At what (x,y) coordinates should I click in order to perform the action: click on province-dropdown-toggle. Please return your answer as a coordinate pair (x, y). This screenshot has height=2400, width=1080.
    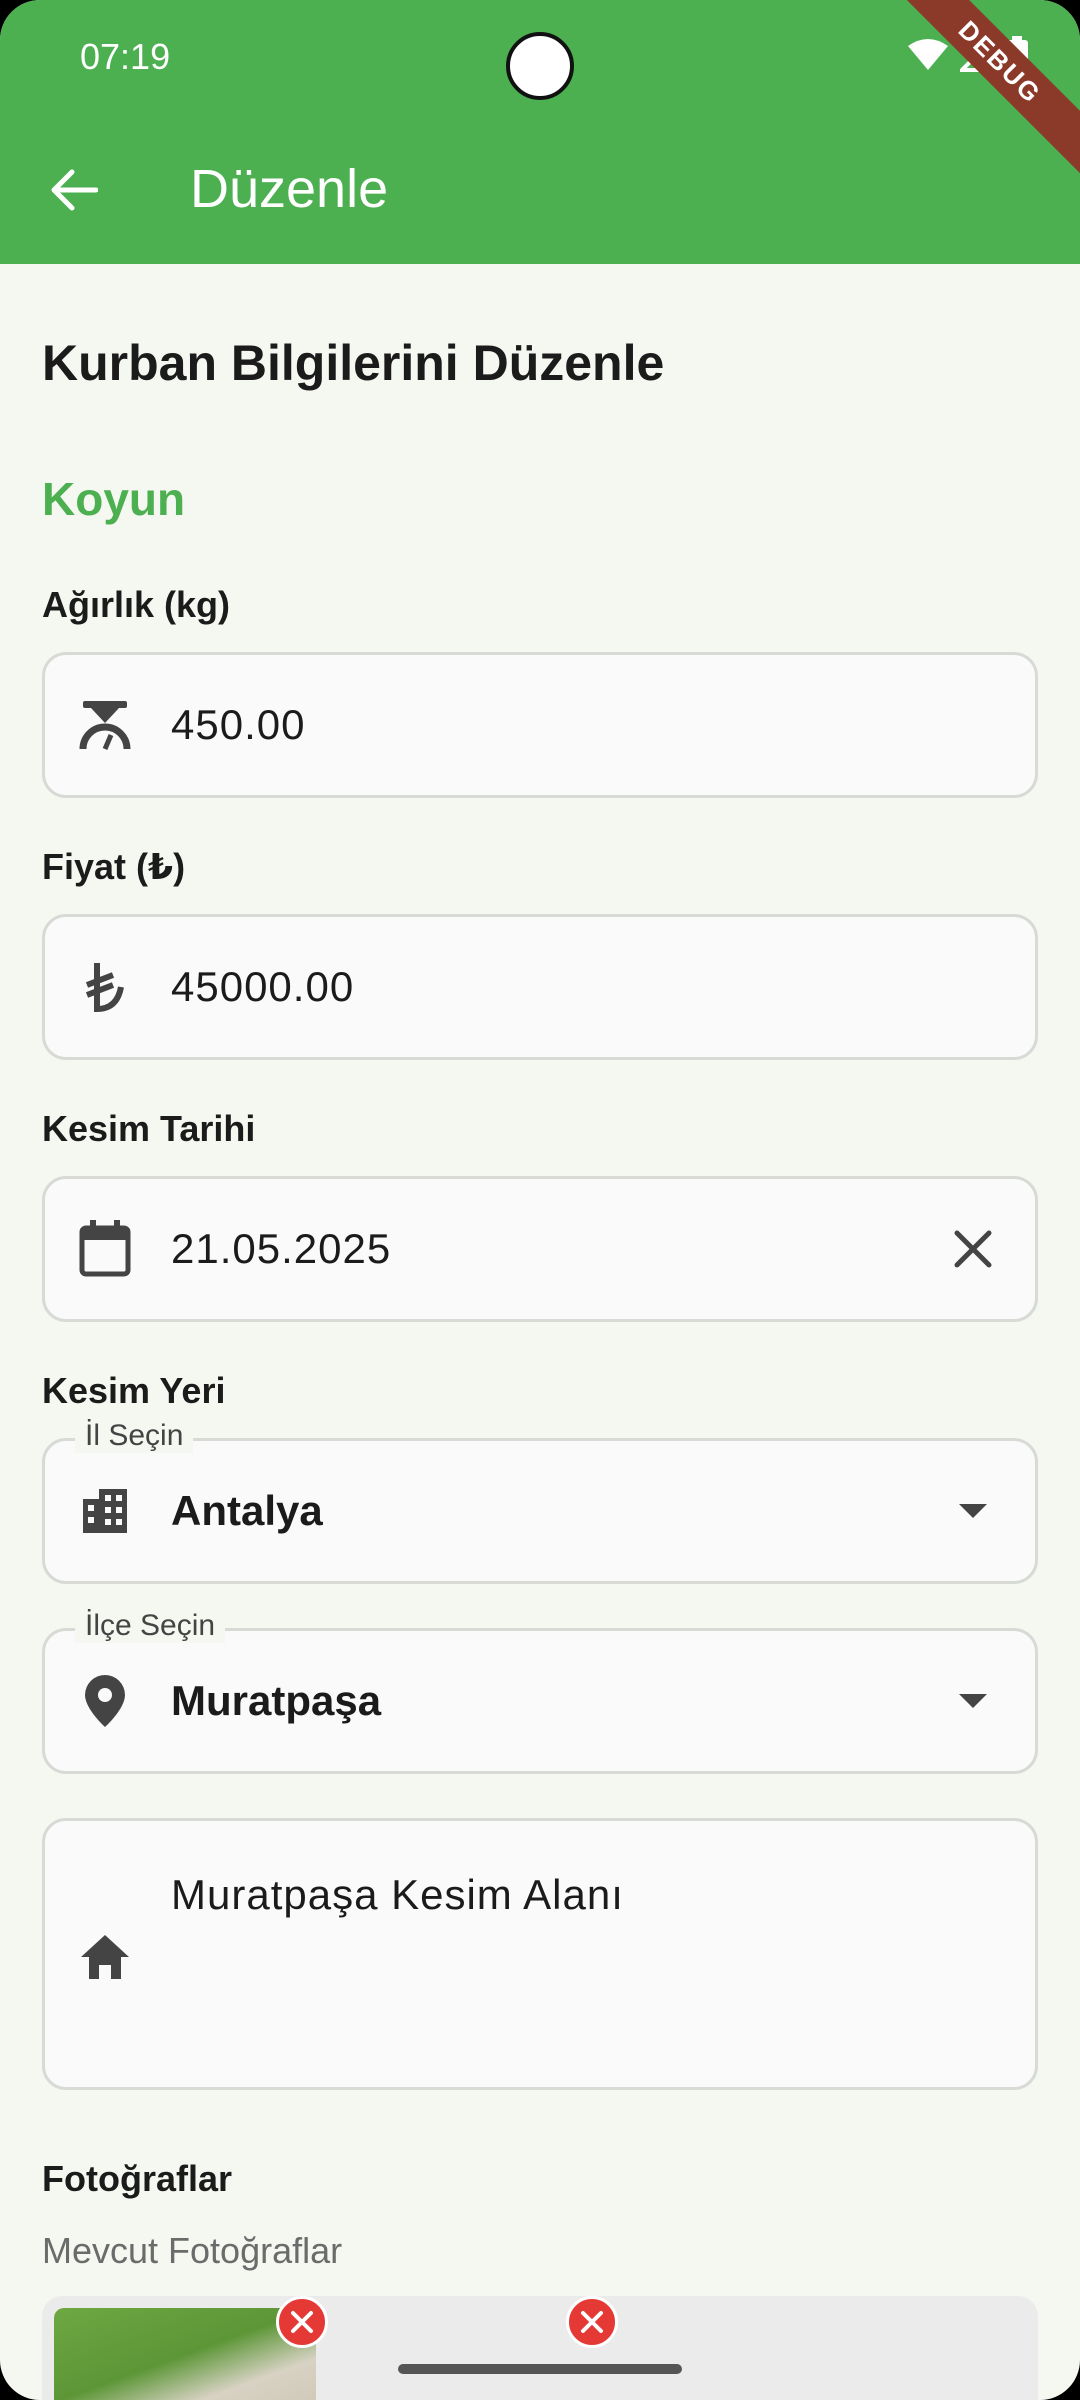
    Looking at the image, I should click on (973, 1511).